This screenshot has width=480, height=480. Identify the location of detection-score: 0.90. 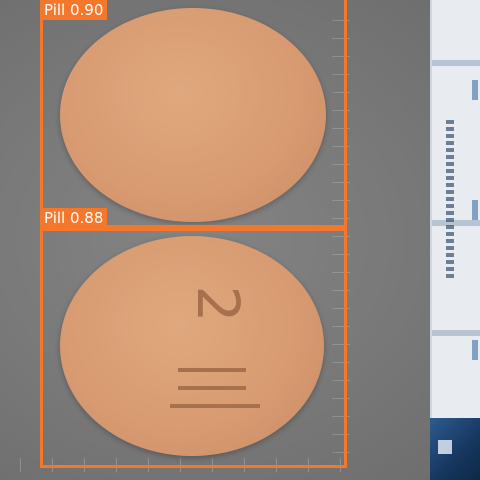
(87, 10).